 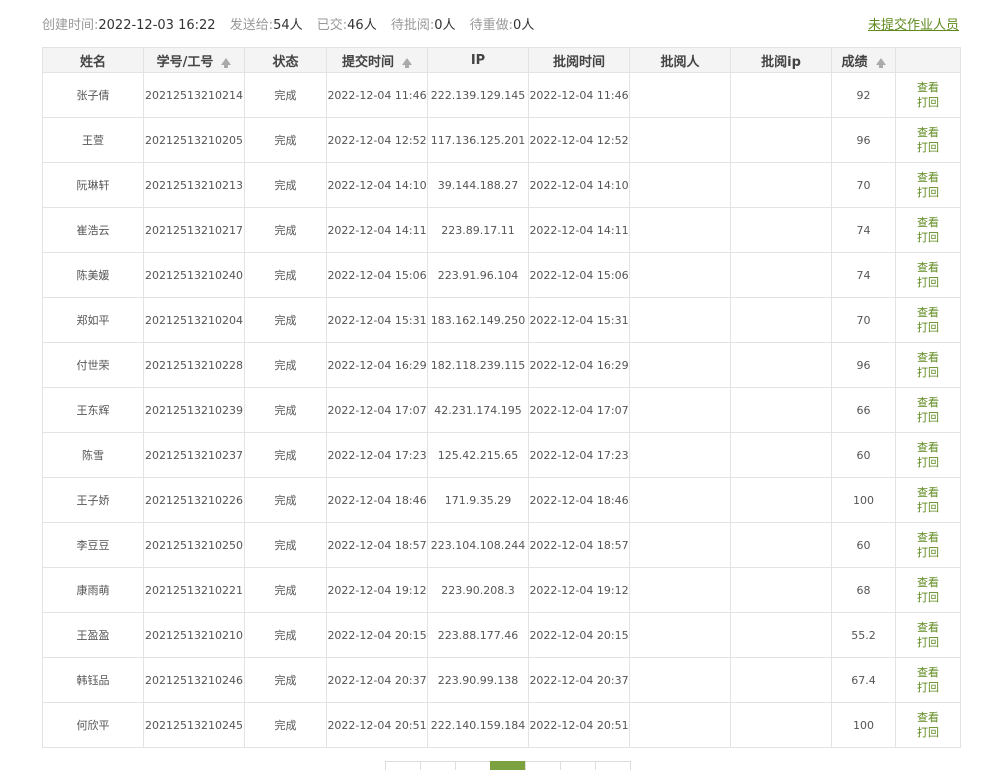 What do you see at coordinates (93, 500) in the screenshot?
I see `cell-student-name: 王子娇` at bounding box center [93, 500].